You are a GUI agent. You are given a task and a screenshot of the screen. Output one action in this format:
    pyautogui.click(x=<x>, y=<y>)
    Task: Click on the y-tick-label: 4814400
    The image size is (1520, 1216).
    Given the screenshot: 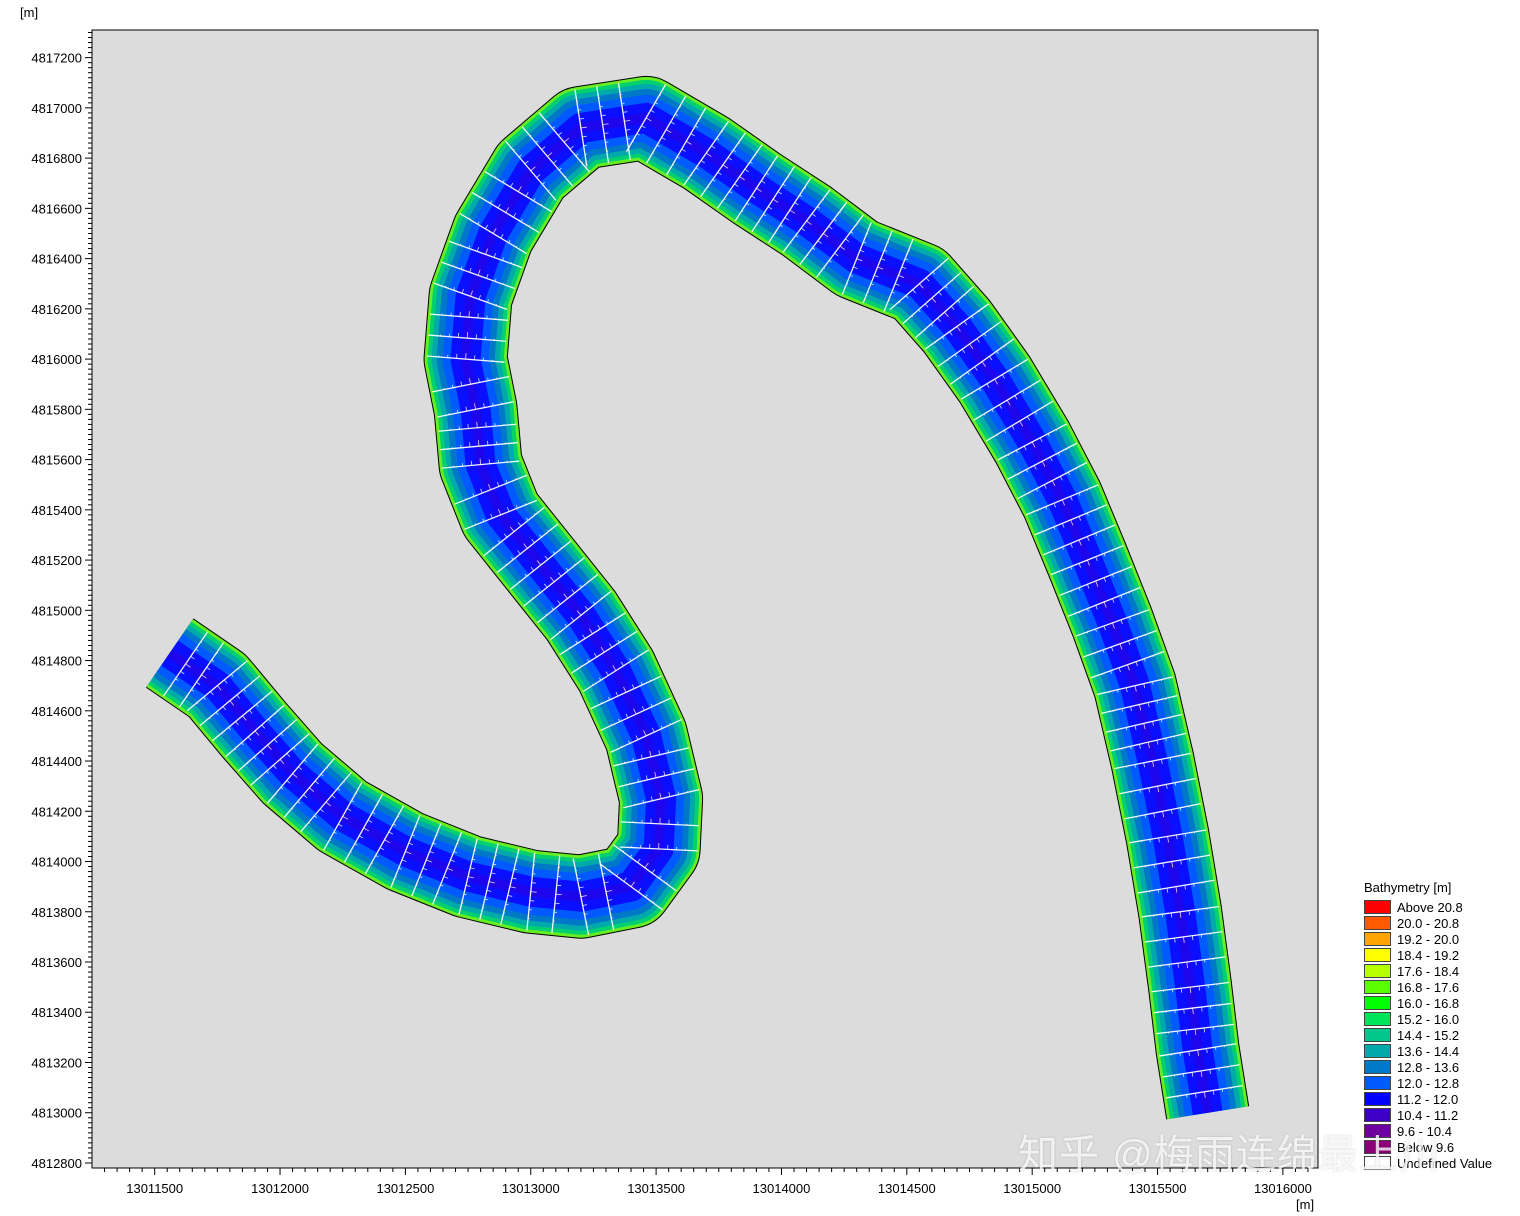 What is the action you would take?
    pyautogui.click(x=56, y=761)
    